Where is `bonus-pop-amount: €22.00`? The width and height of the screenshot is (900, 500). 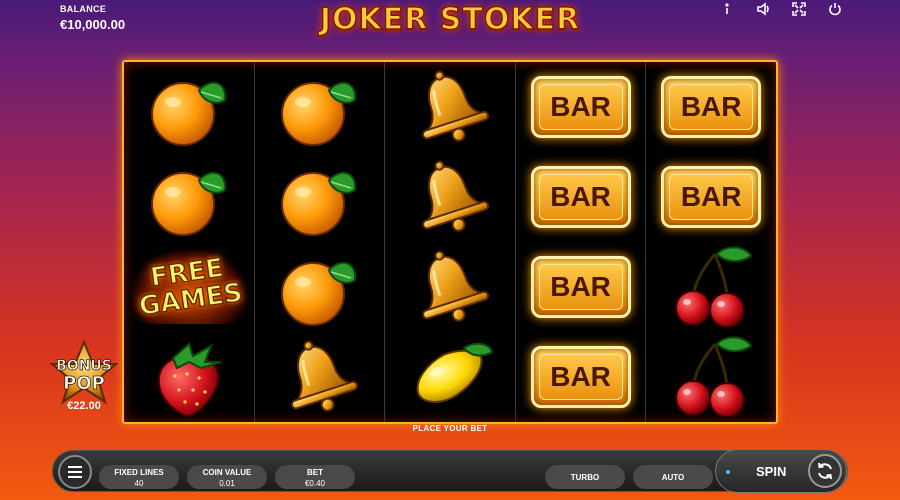 bonus-pop-amount: €22.00 is located at coordinates (84, 406).